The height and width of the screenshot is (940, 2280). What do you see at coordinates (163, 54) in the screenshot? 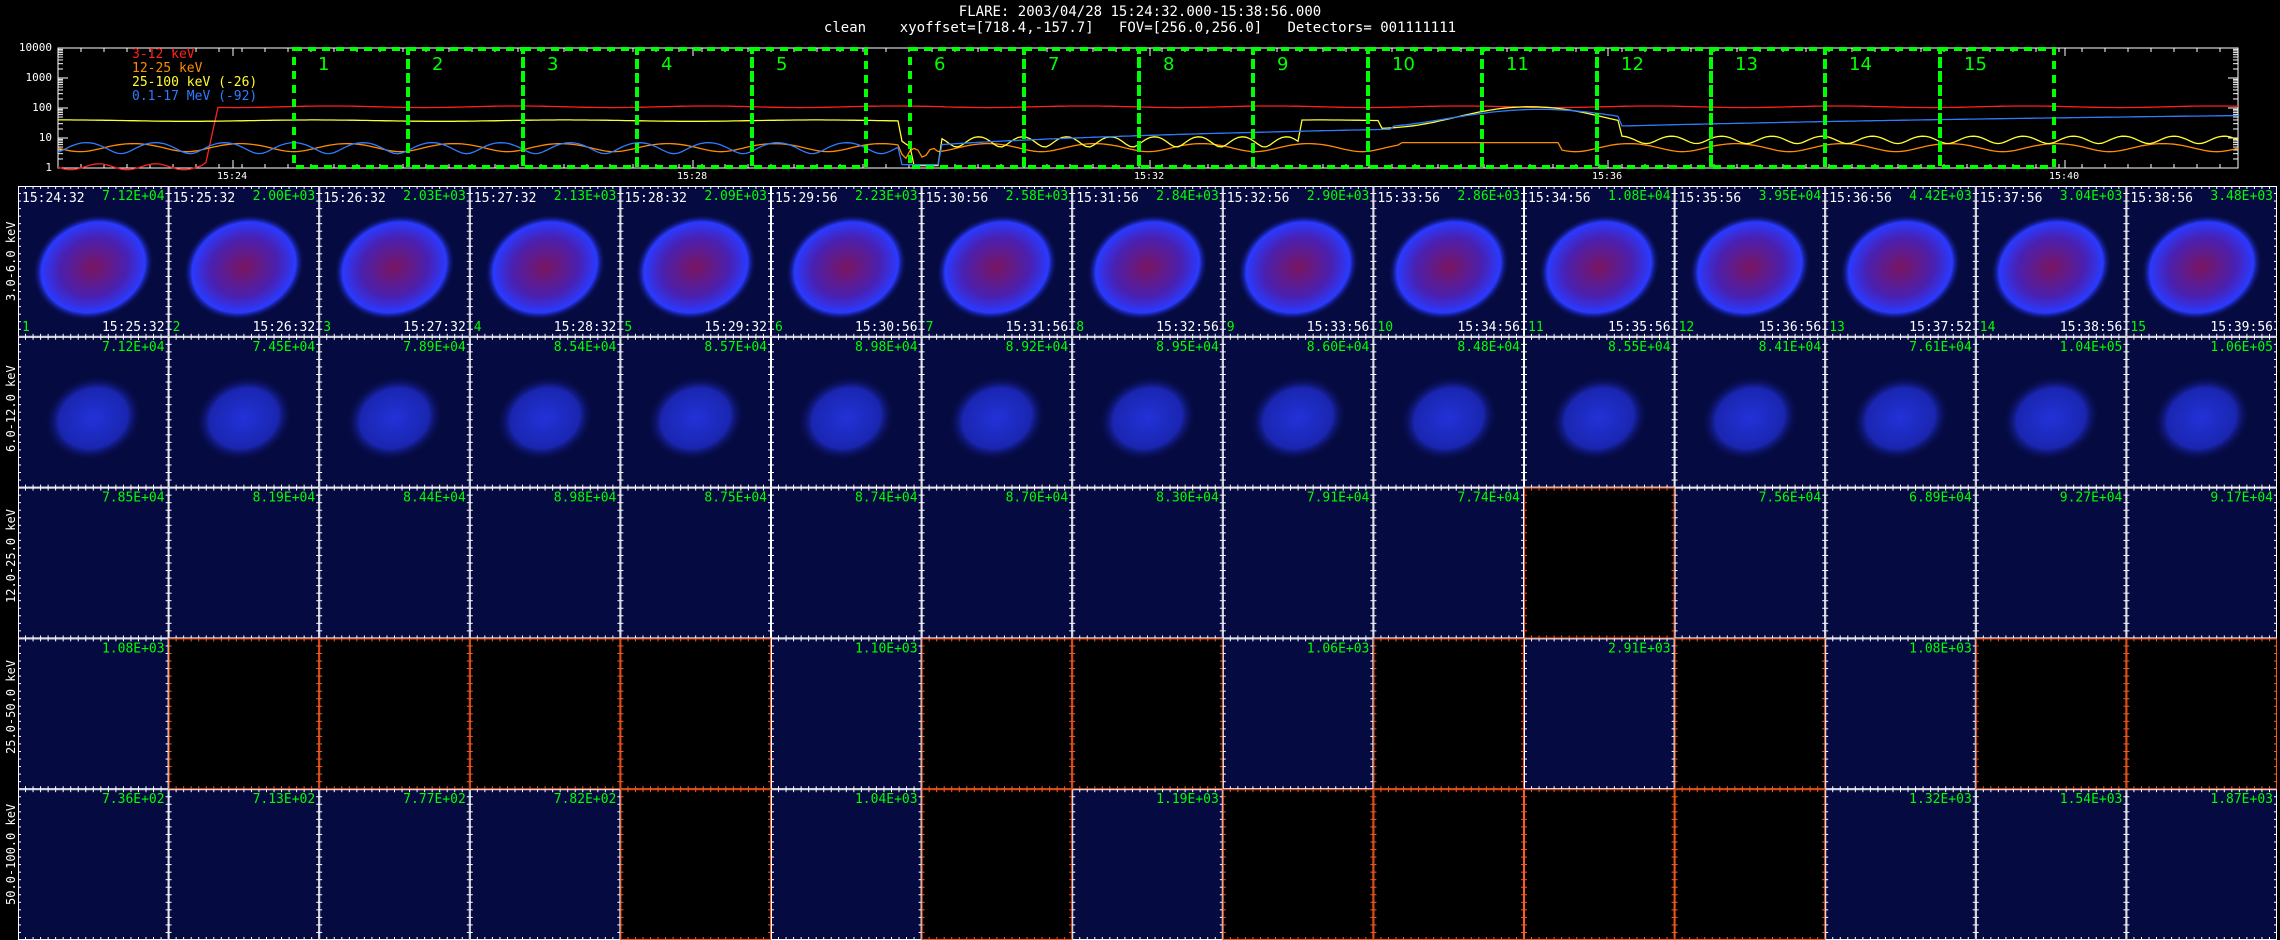
I see `legend-entry: 3-12 keV` at bounding box center [163, 54].